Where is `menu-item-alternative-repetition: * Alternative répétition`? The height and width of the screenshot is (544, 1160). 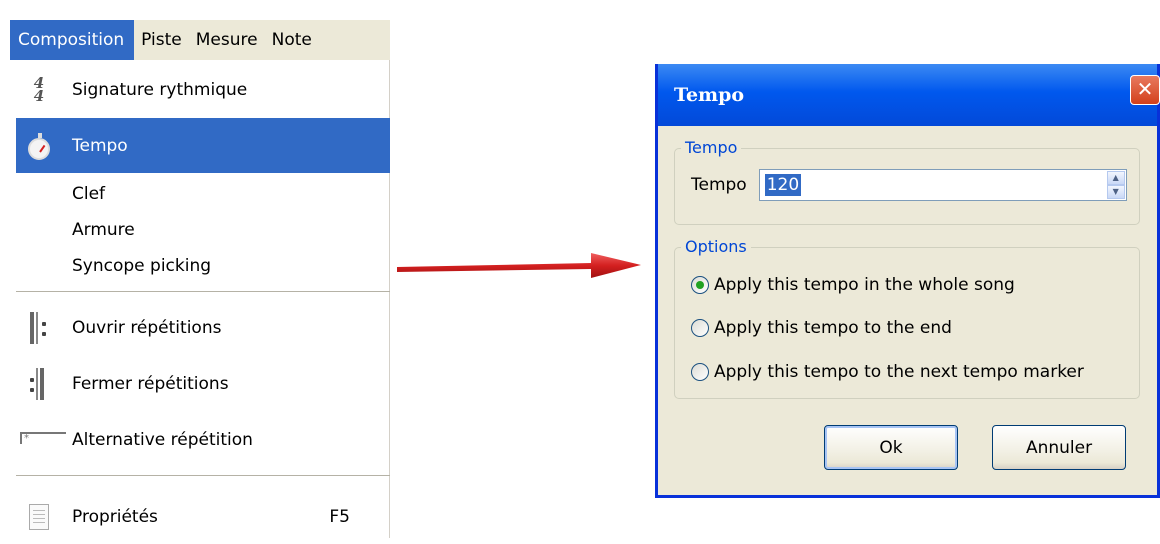 menu-item-alternative-repetition: * Alternative répétition is located at coordinates (203, 439).